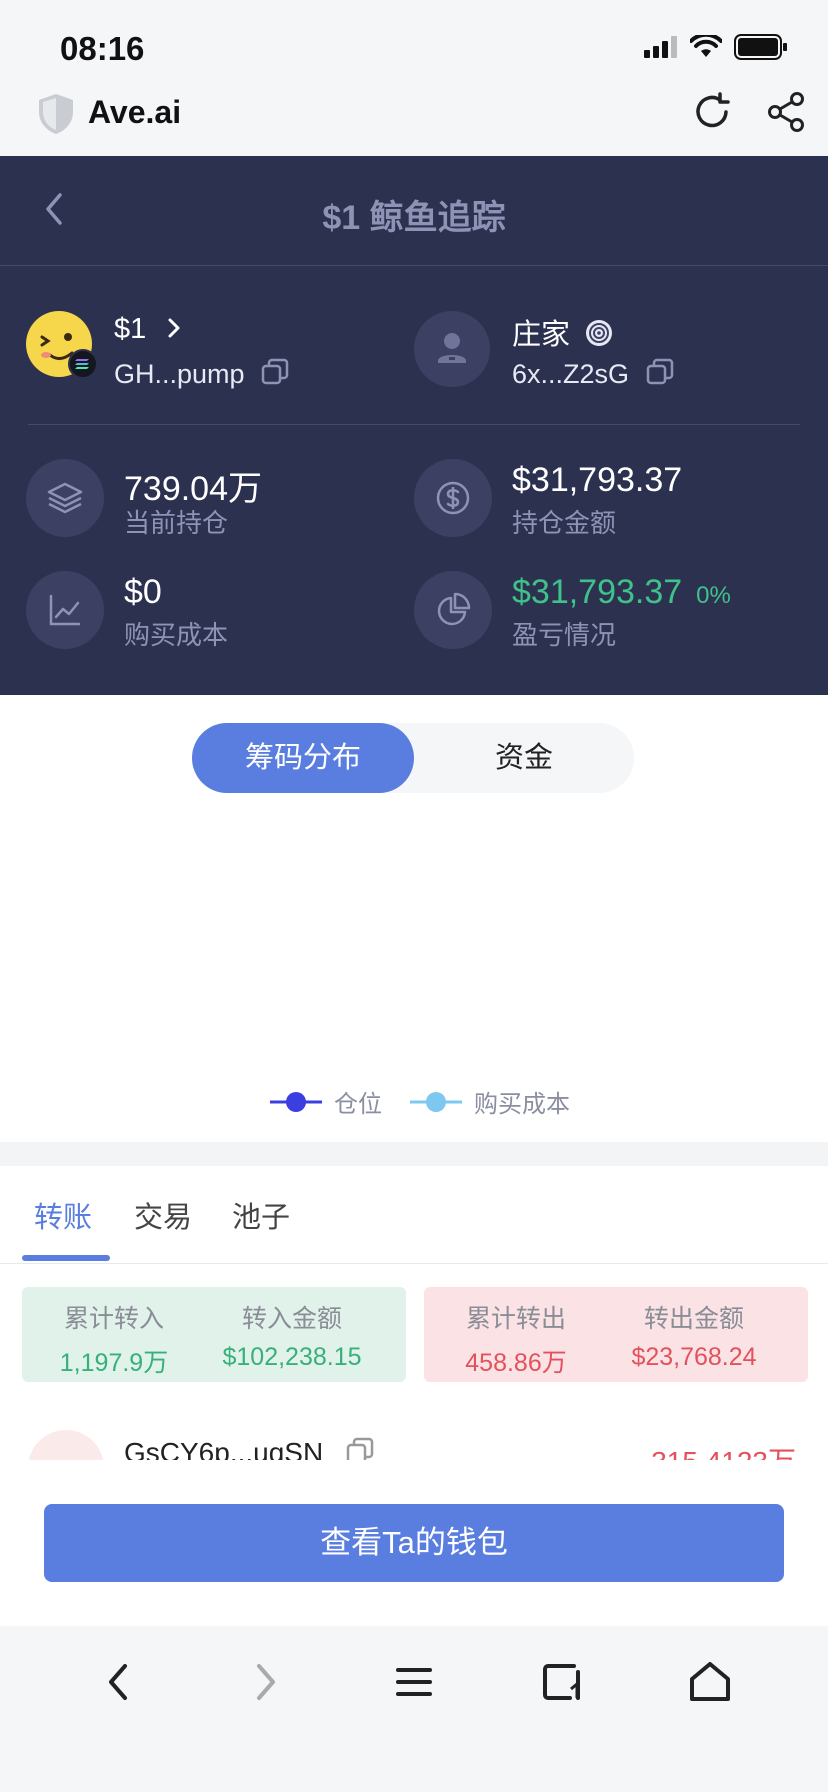 This screenshot has height=1792, width=828. What do you see at coordinates (261, 1215) in the screenshot?
I see `tab-pools: 池子` at bounding box center [261, 1215].